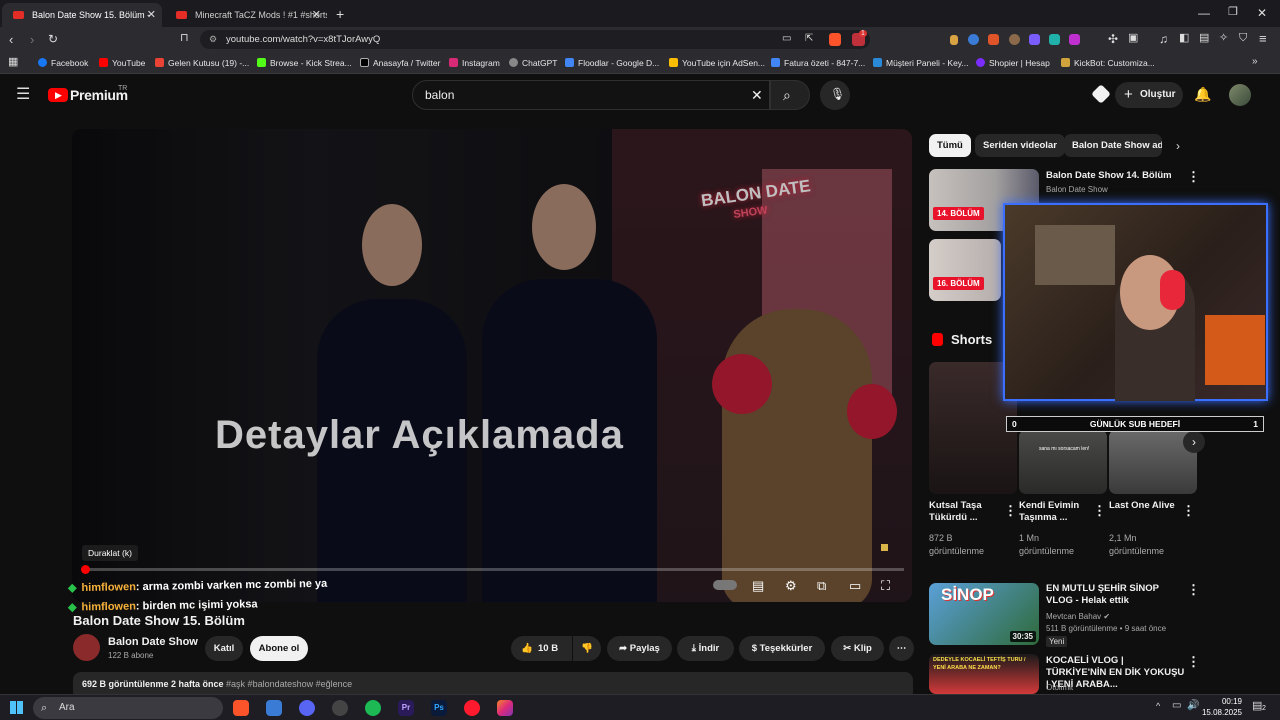 The height and width of the screenshot is (720, 1280). I want to click on progress-bar, so click(492, 569).